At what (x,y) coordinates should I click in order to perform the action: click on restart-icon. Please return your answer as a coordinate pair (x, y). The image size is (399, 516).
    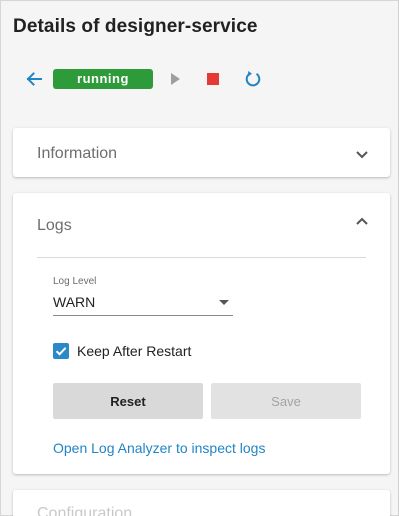
    Looking at the image, I should click on (253, 79).